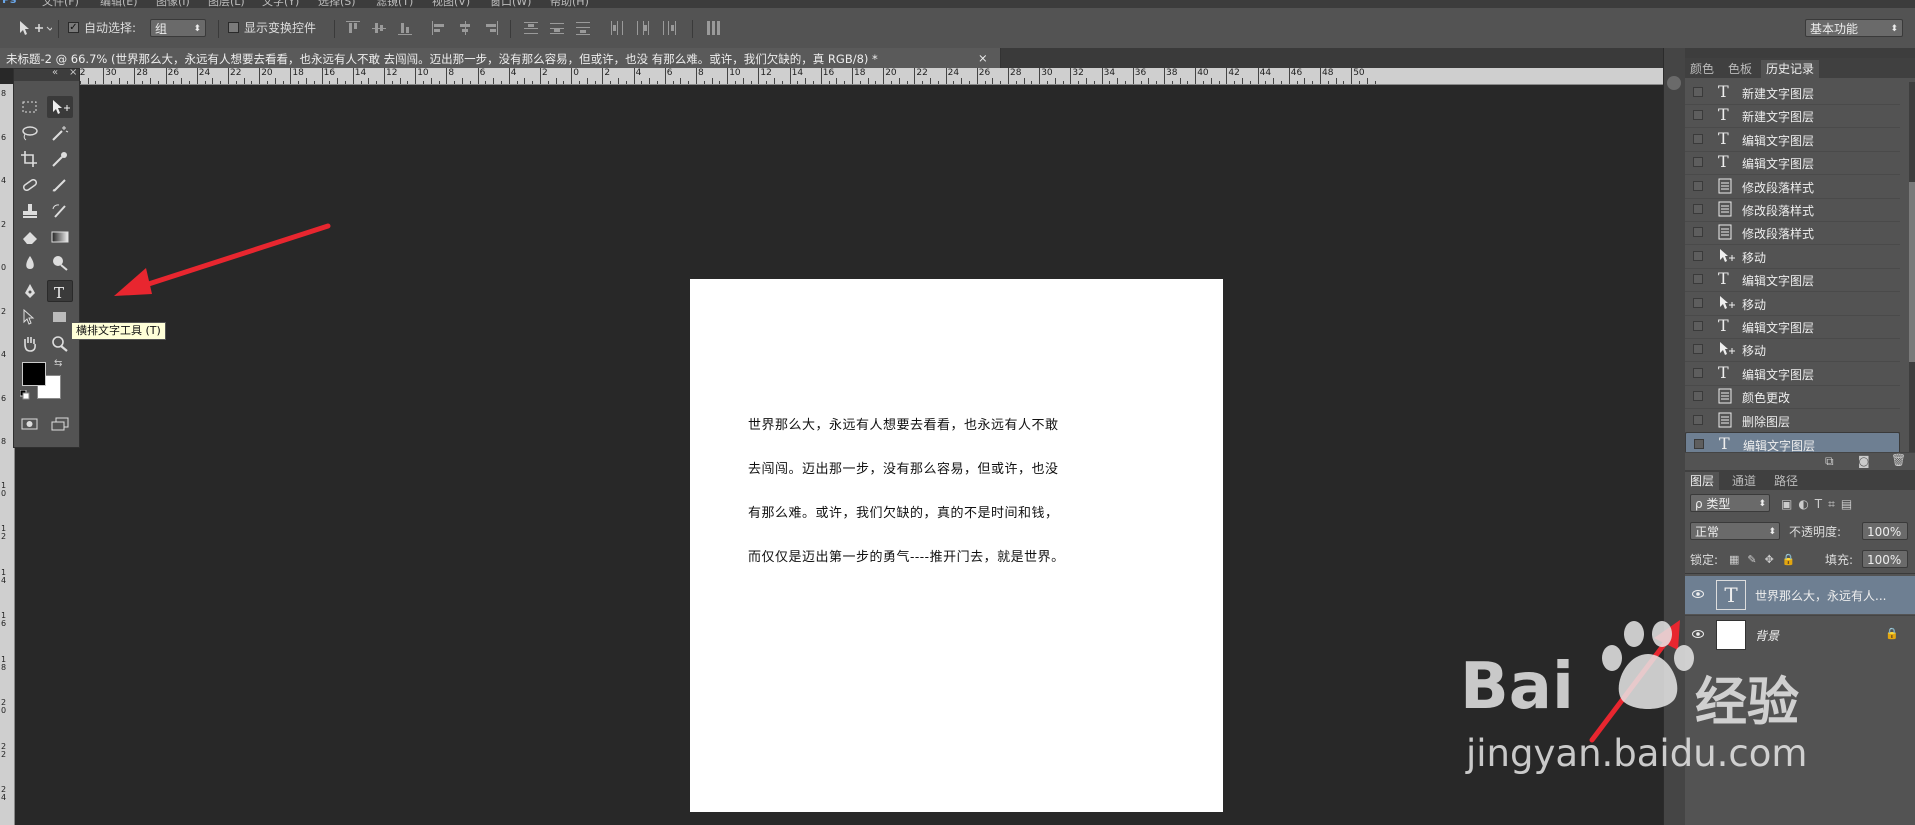 This screenshot has height=825, width=1915. Describe the element at coordinates (60, 211) in the screenshot. I see `history-brush-icon` at that location.